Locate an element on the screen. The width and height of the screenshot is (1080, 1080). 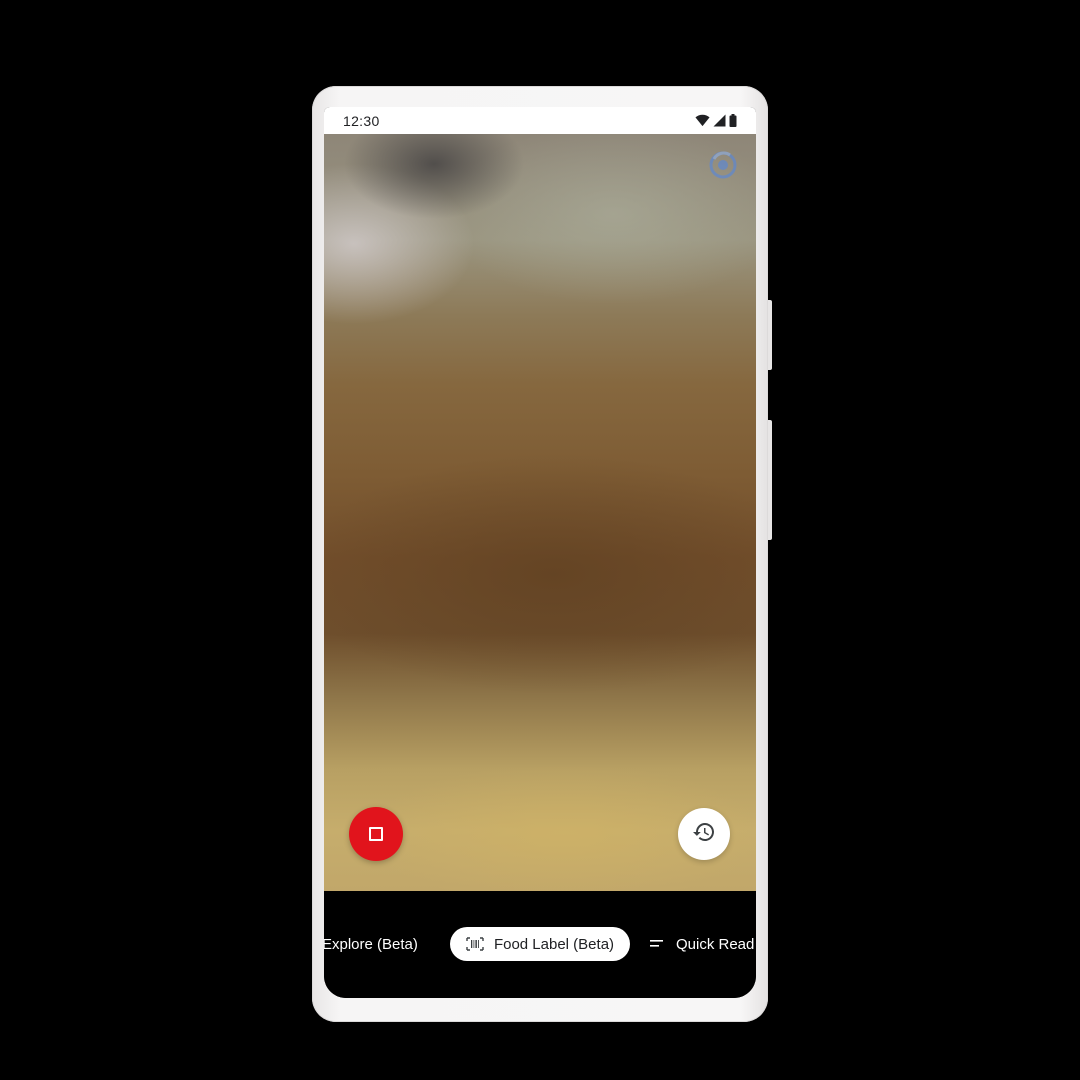
mode-quick-read-label: Quick Read is located at coordinates (715, 944).